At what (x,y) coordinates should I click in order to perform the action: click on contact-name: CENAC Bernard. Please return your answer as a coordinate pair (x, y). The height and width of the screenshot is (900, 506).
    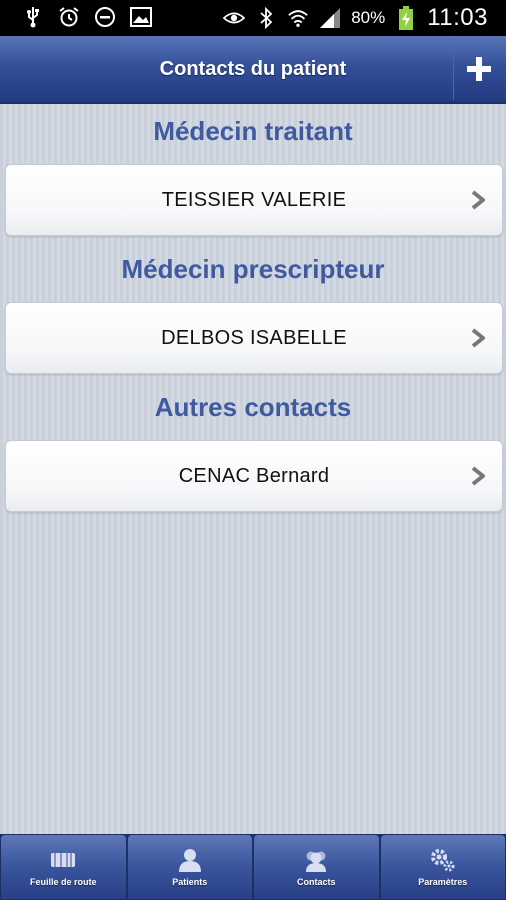
    Looking at the image, I should click on (254, 475).